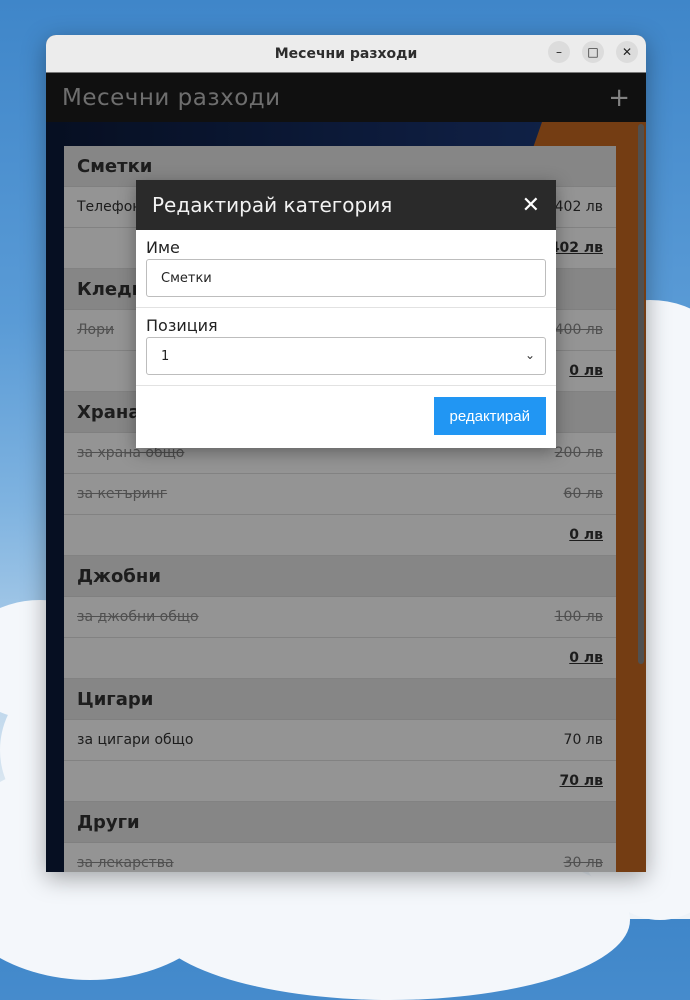  Describe the element at coordinates (346, 416) in the screenshot. I see `dialog-footer: редактирай` at that location.